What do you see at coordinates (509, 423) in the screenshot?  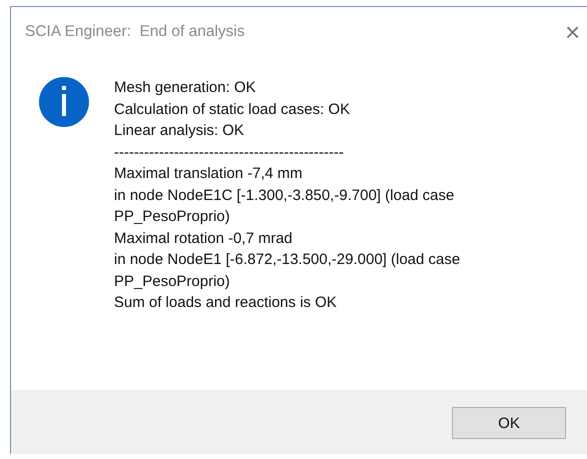 I see `ok-button: OK` at bounding box center [509, 423].